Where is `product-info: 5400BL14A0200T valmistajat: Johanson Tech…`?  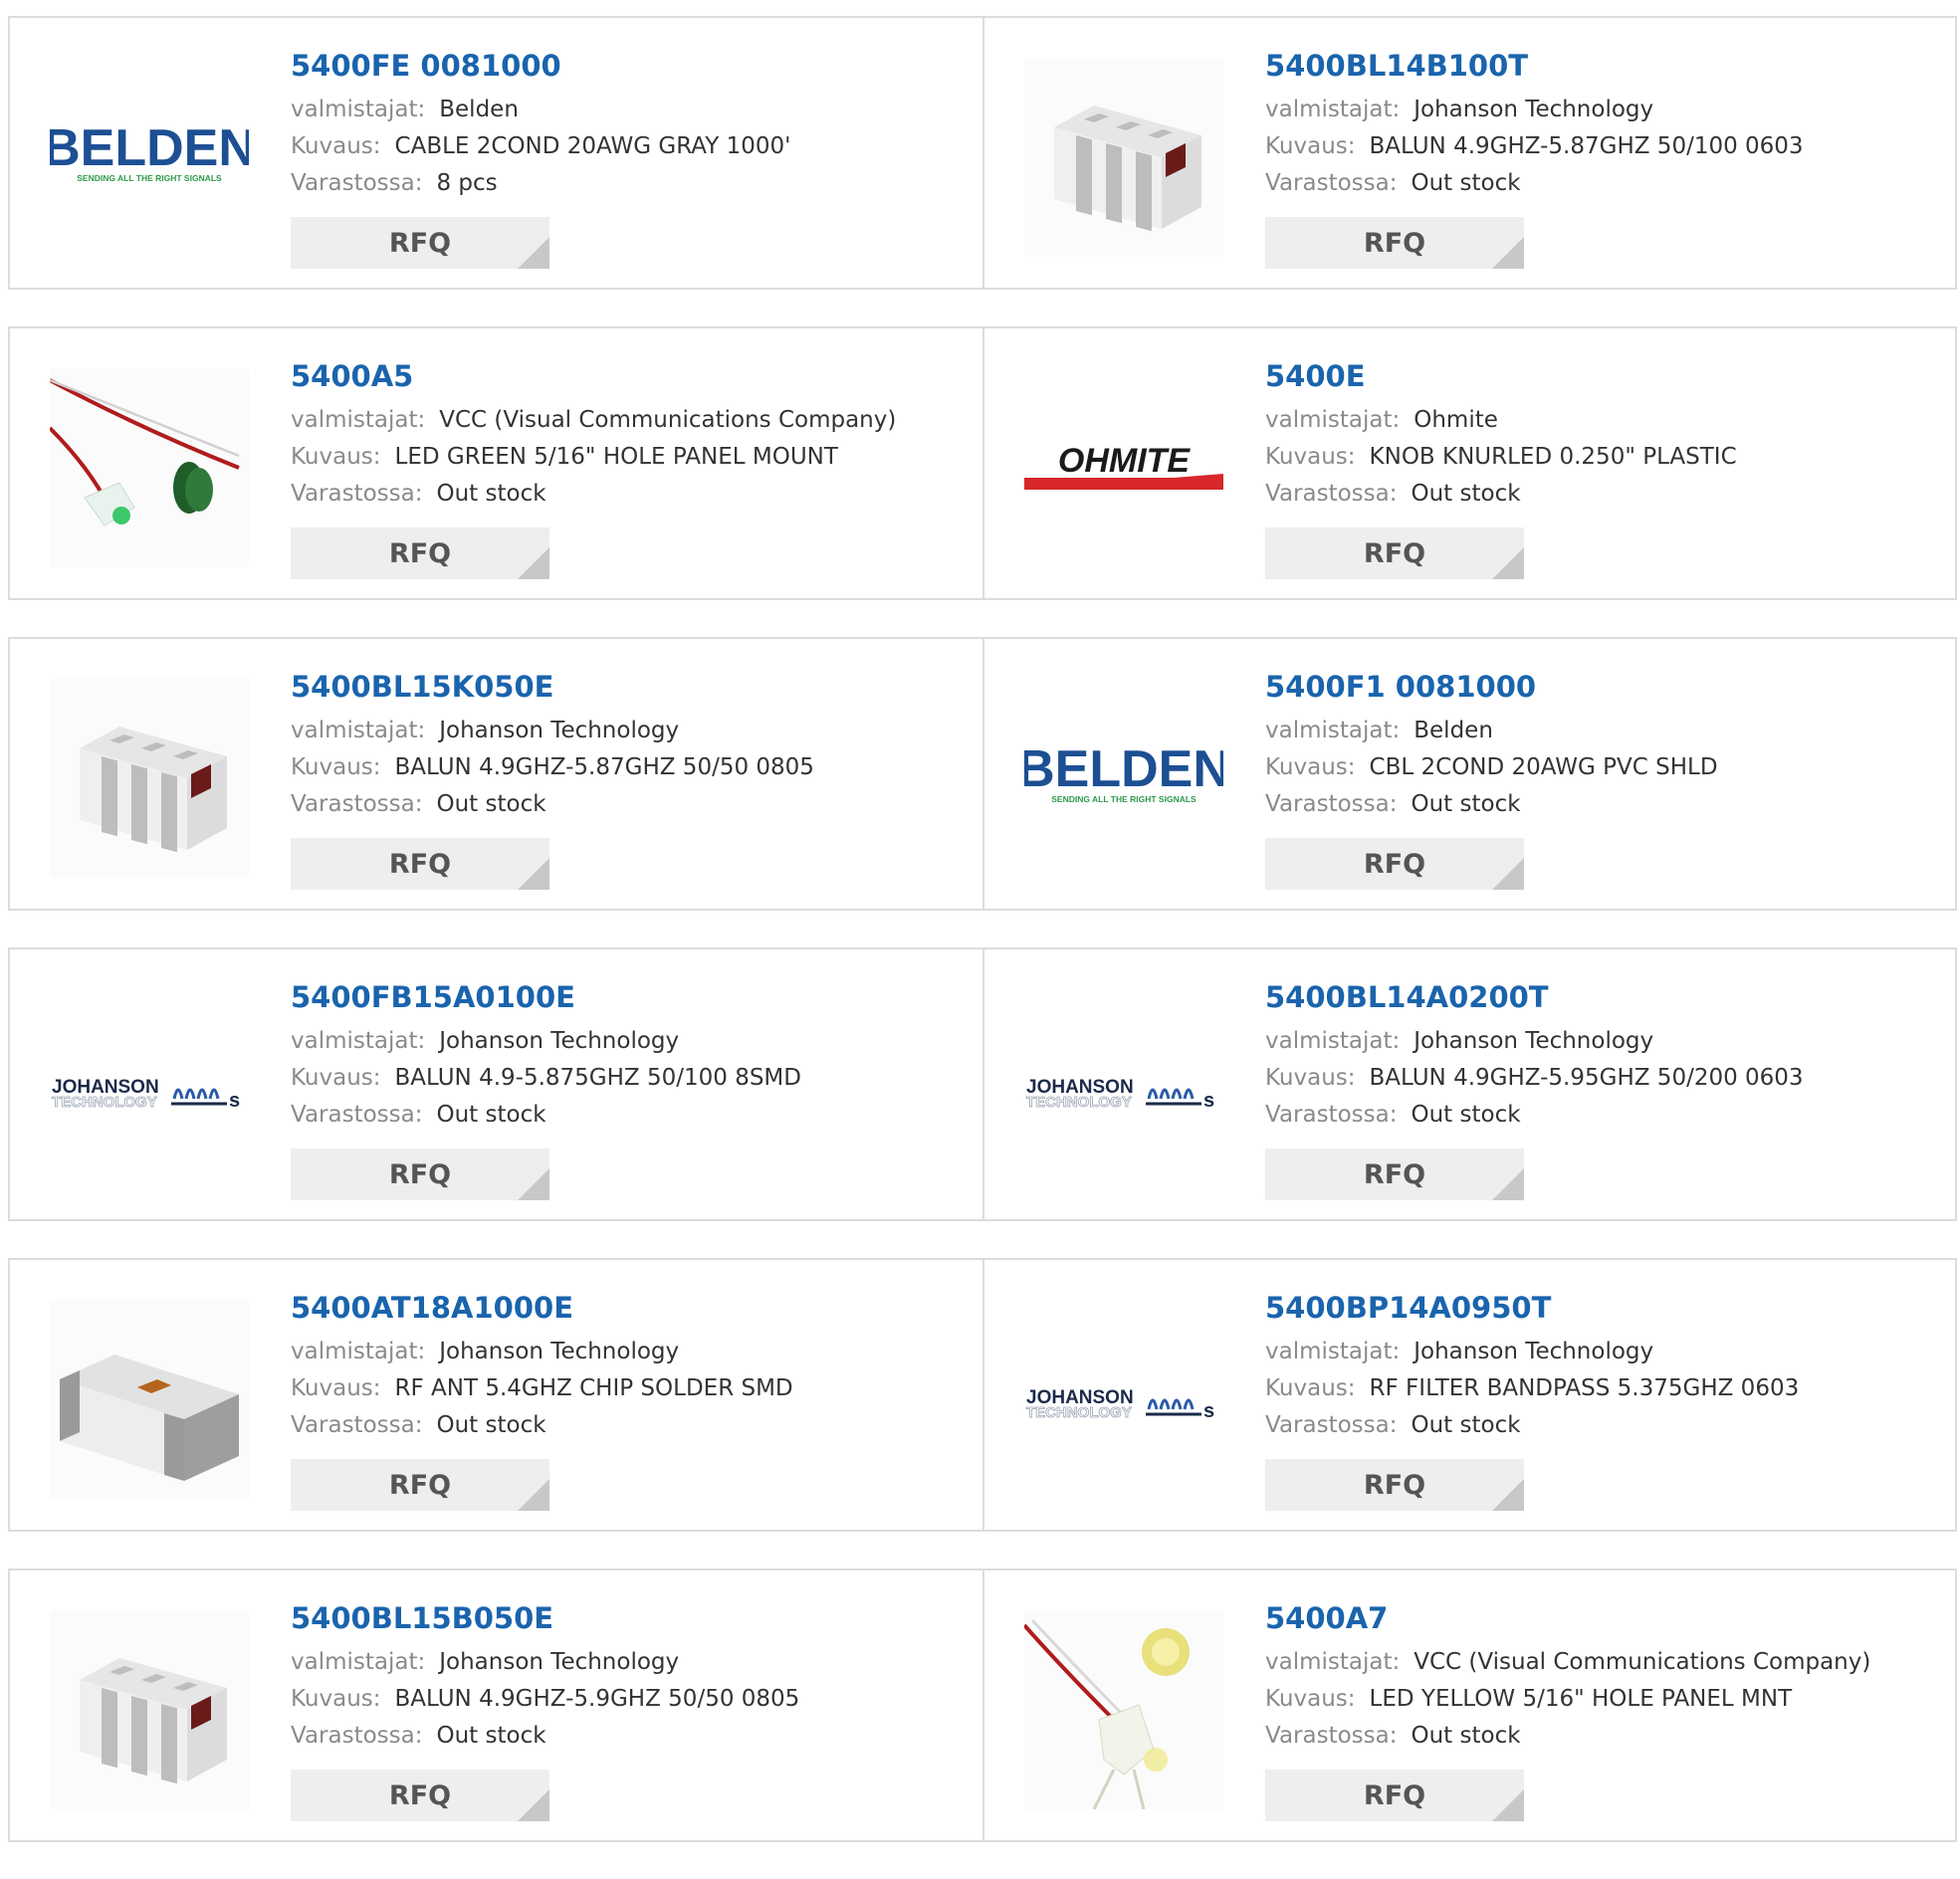 product-info: 5400BL14A0200T valmistajat: Johanson Tech… is located at coordinates (1605, 1056).